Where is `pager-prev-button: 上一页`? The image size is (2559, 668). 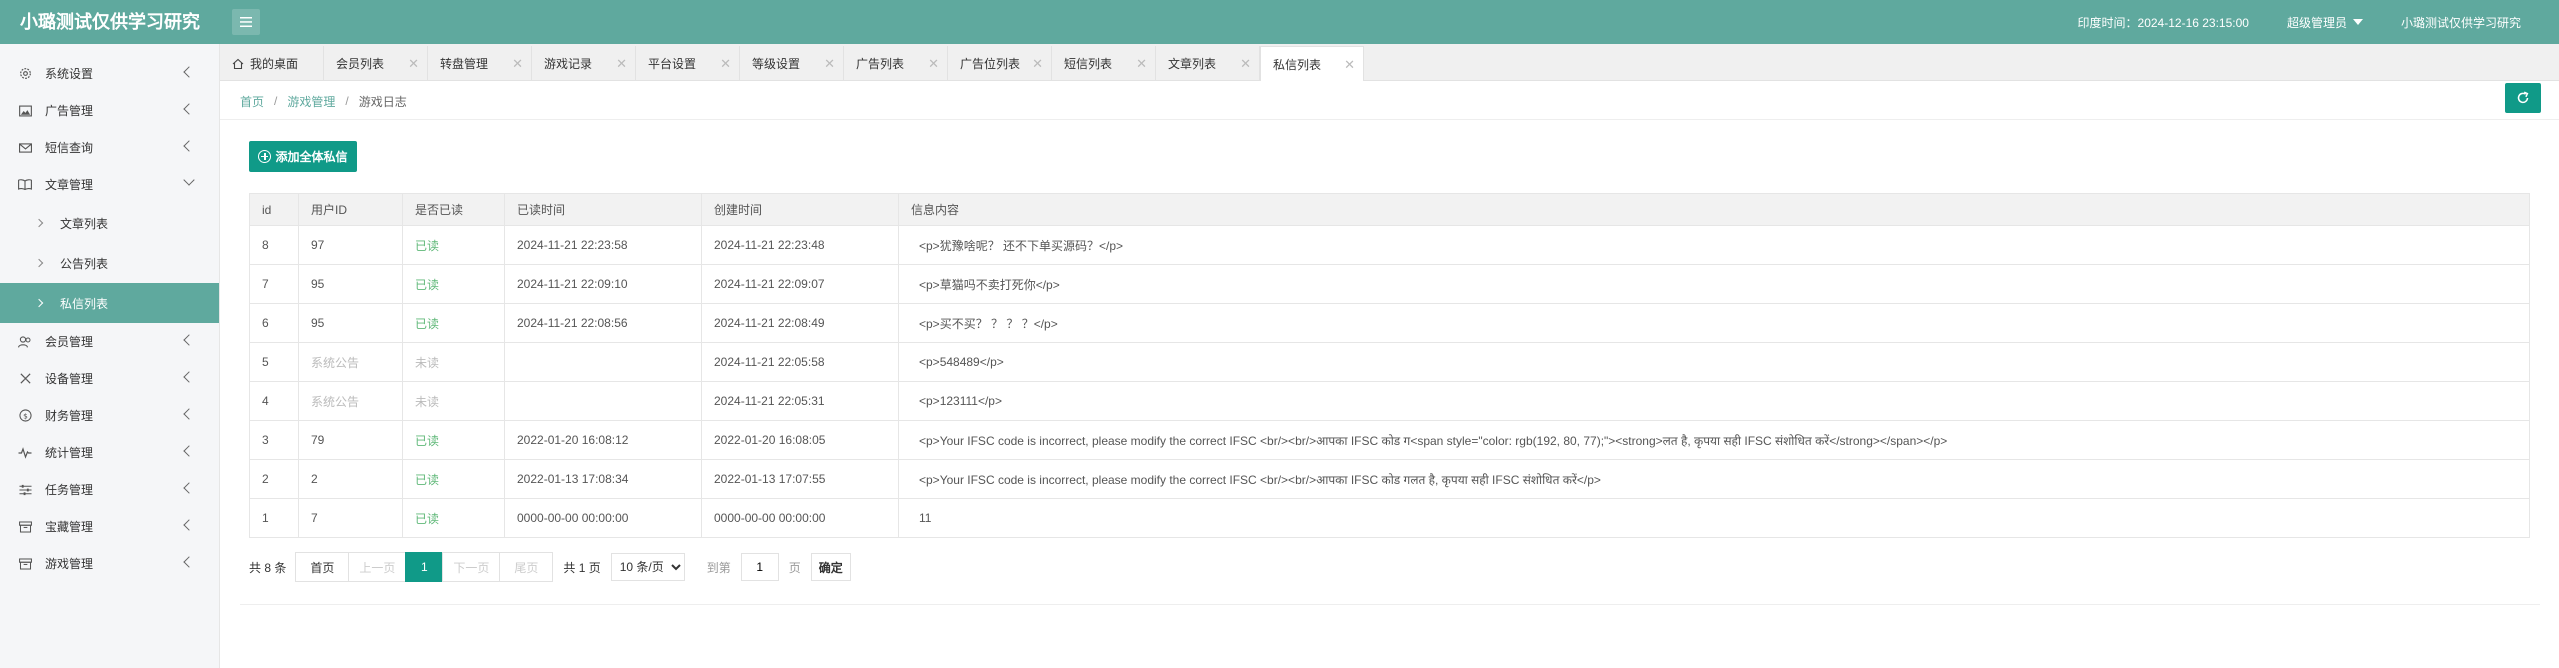
pager-prev-button: 上一页 is located at coordinates (377, 567).